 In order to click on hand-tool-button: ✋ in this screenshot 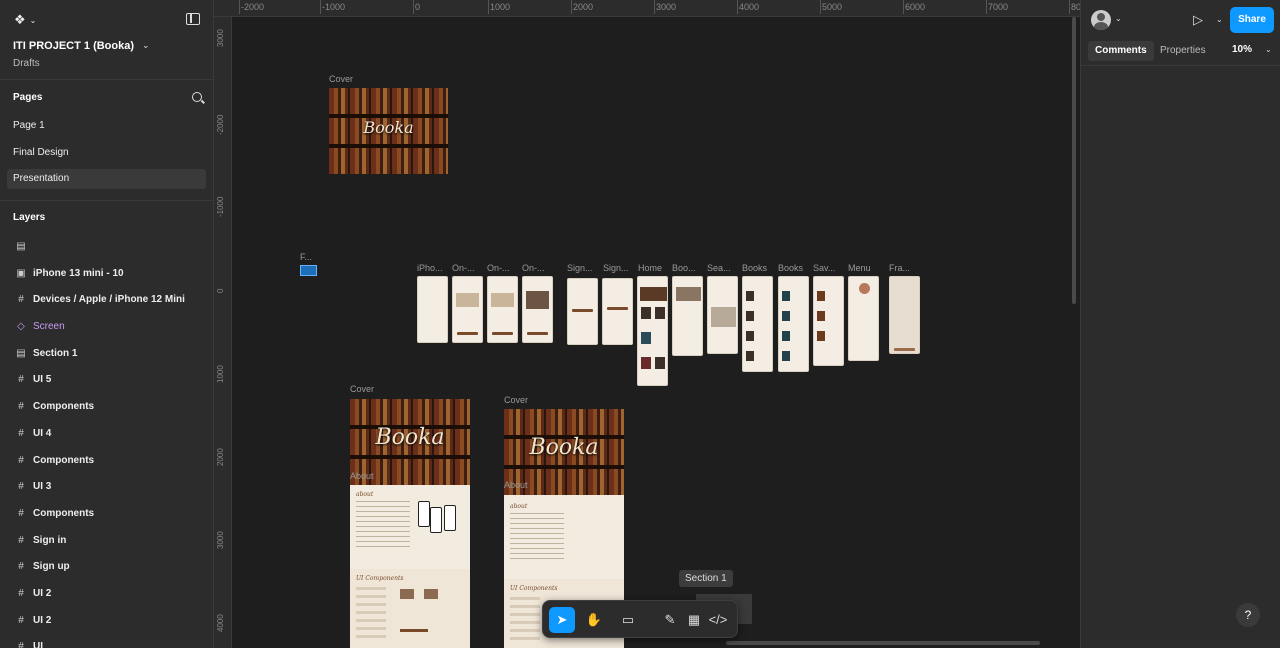, I will do `click(594, 620)`.